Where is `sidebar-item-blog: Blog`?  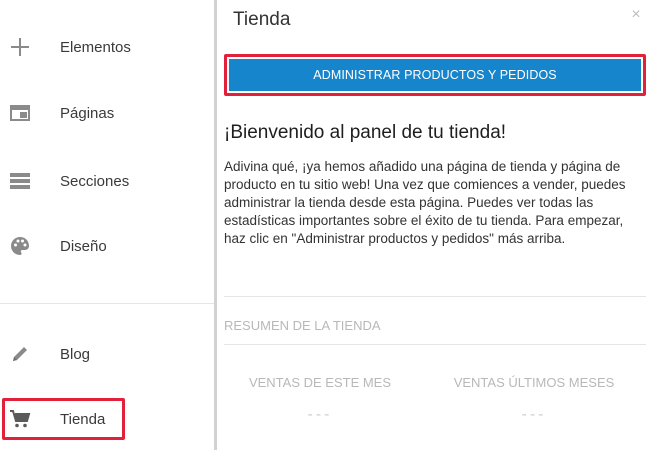
sidebar-item-blog: Blog is located at coordinates (107, 354).